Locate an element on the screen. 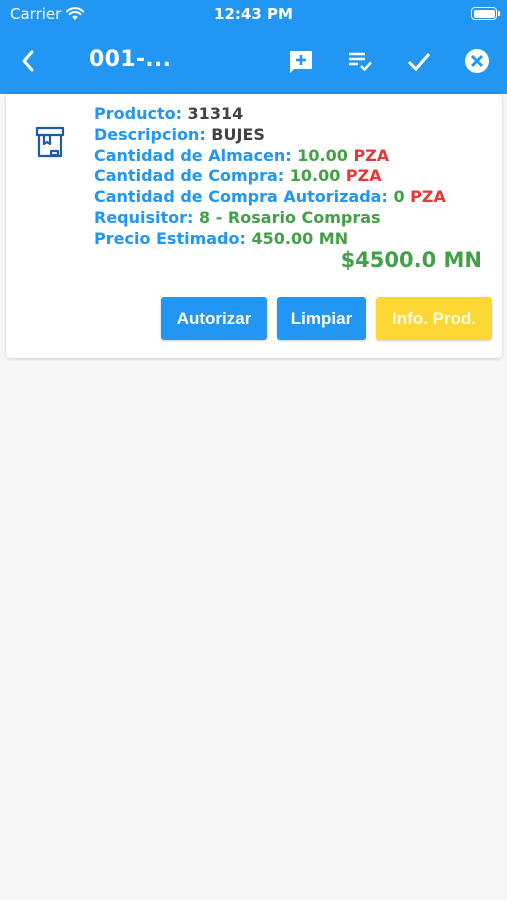  autorizada-label: Cantidad de Compra Autorizada: is located at coordinates (244, 197).